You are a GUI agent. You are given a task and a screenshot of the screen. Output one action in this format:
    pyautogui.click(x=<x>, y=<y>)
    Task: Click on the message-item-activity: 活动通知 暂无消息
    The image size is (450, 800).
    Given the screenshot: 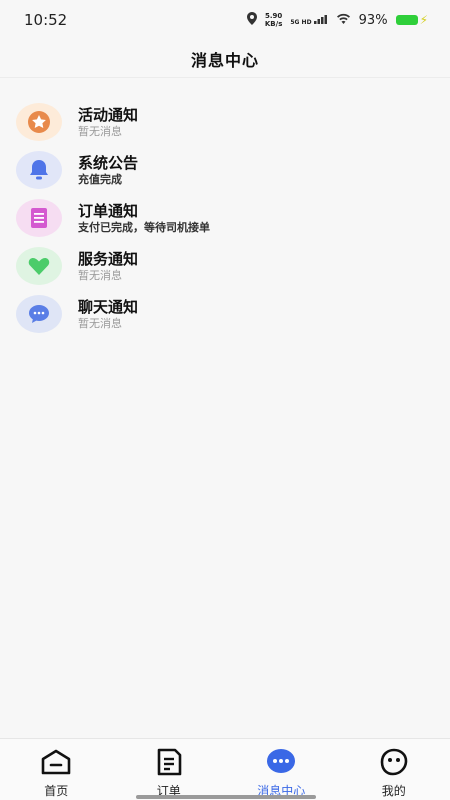 What is the action you would take?
    pyautogui.click(x=225, y=122)
    